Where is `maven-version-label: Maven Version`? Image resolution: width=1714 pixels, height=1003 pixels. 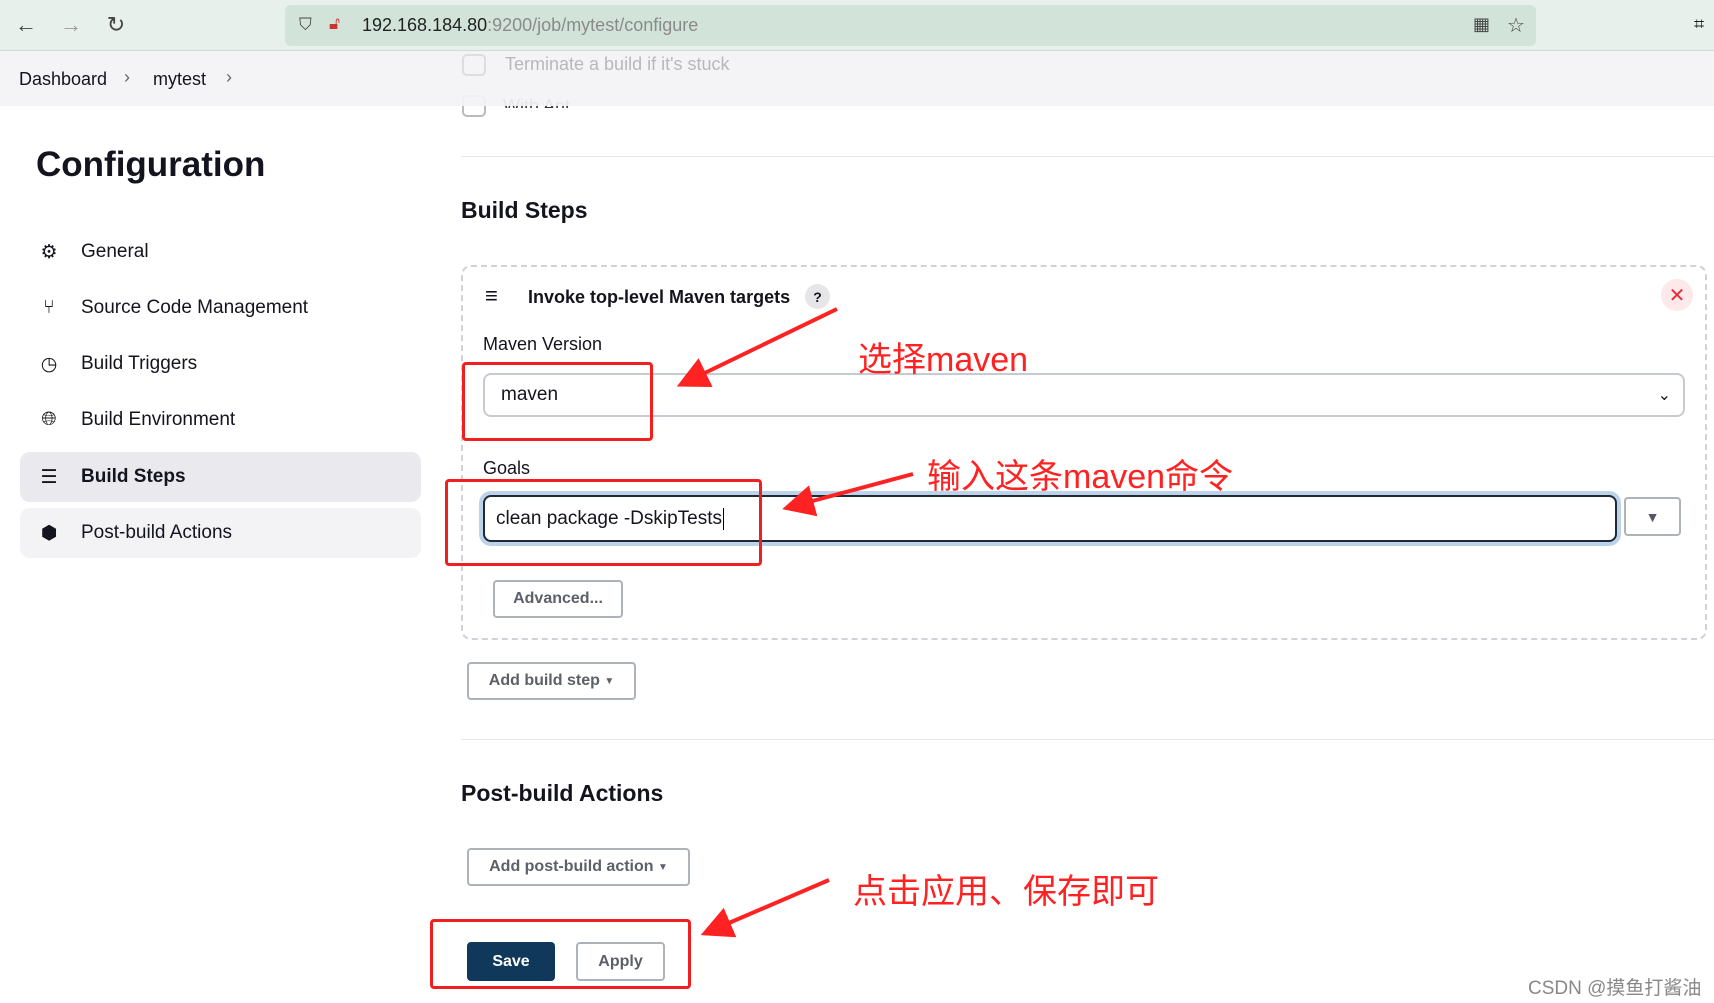
maven-version-label: Maven Version is located at coordinates (543, 344).